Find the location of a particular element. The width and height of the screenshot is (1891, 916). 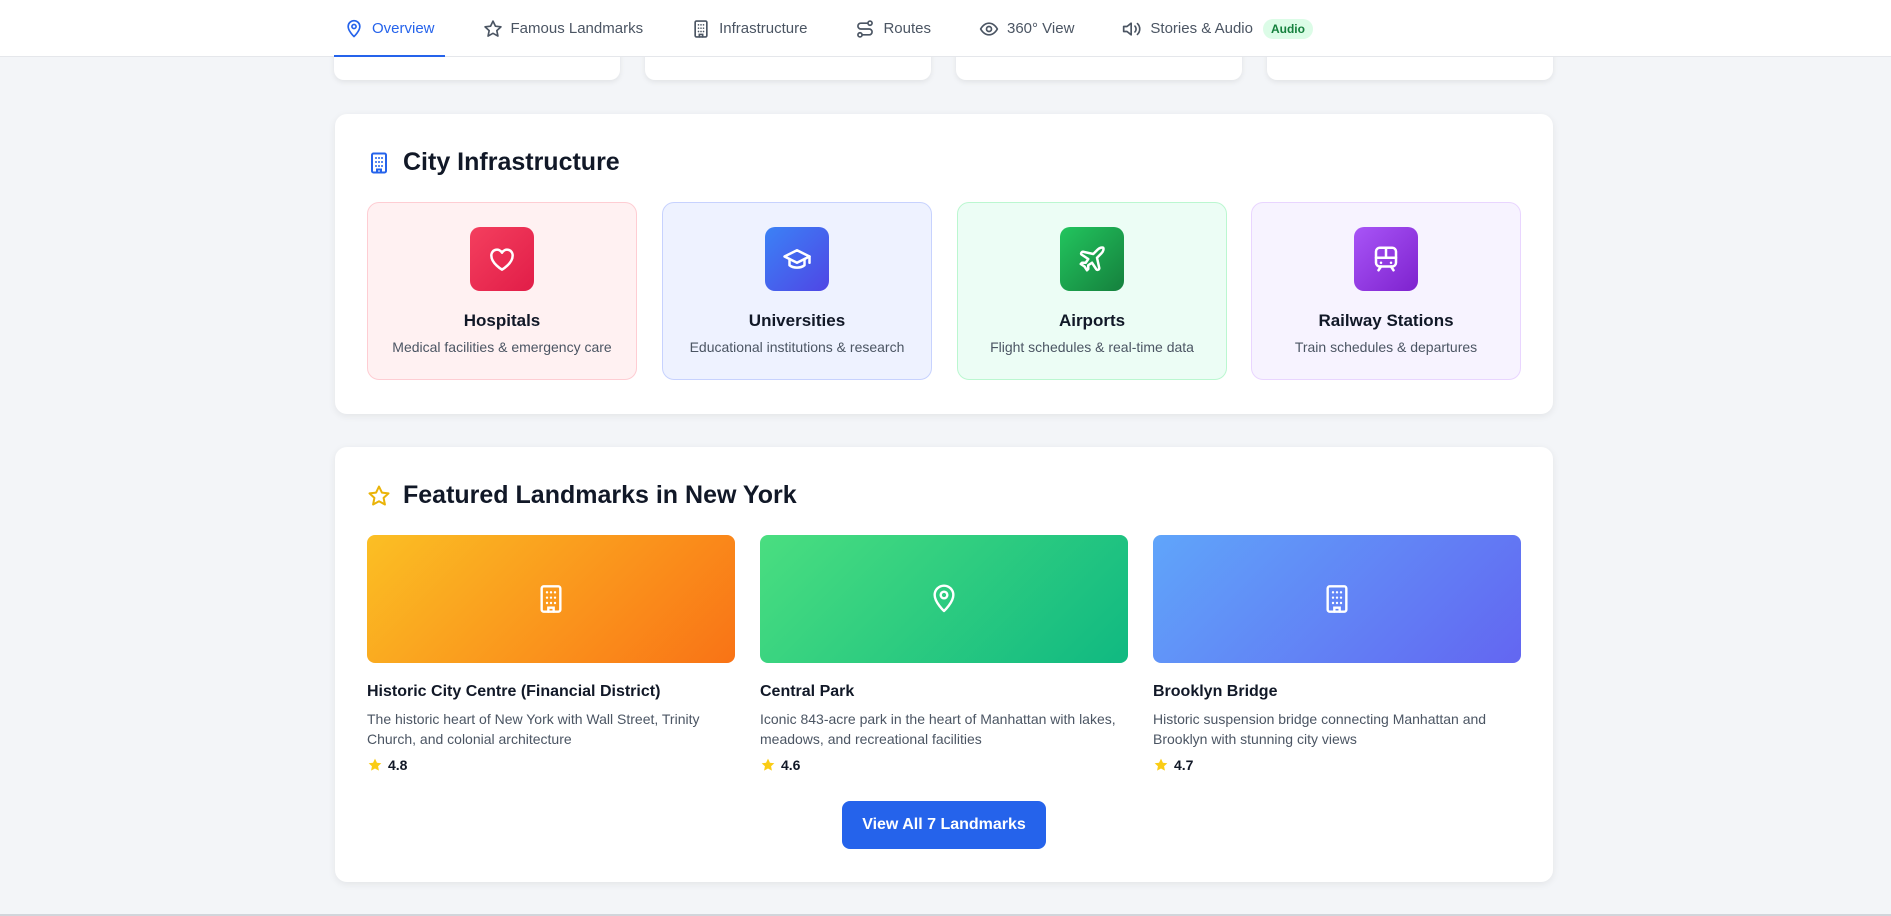

graduation-cap-icon is located at coordinates (797, 259).